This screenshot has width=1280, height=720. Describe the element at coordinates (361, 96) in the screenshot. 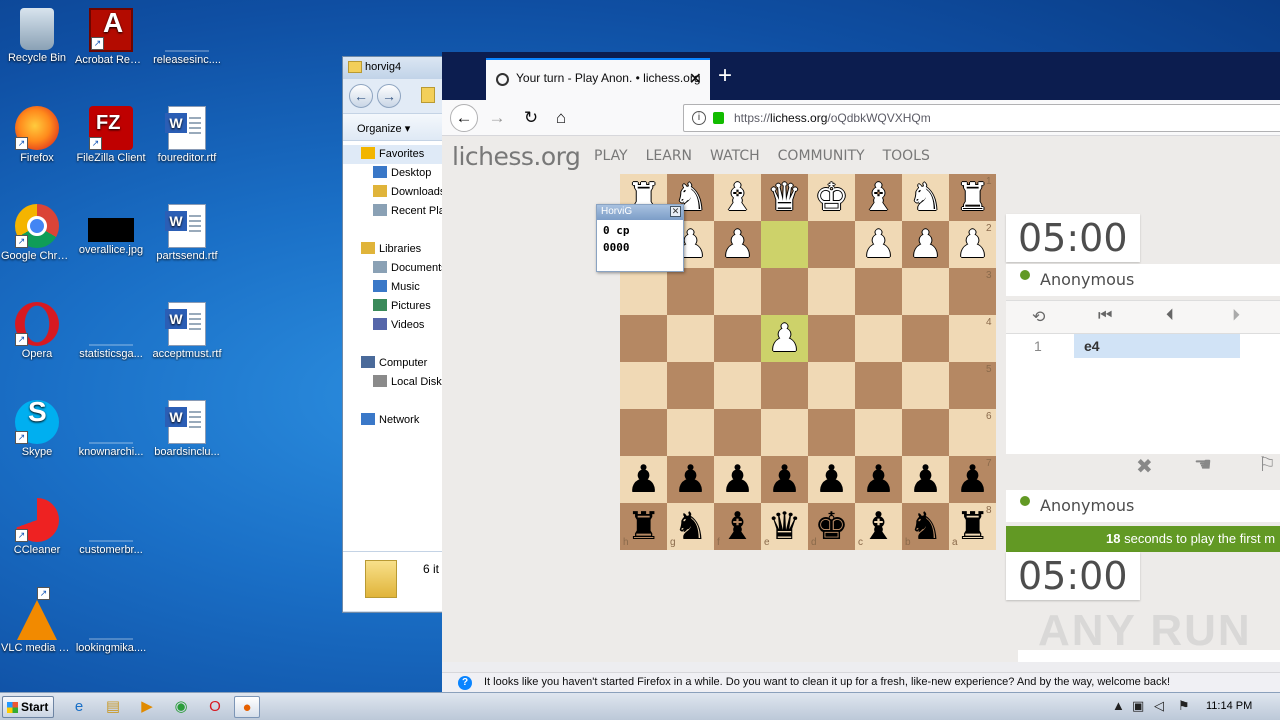

I see `back-arrow-icon: ←` at that location.